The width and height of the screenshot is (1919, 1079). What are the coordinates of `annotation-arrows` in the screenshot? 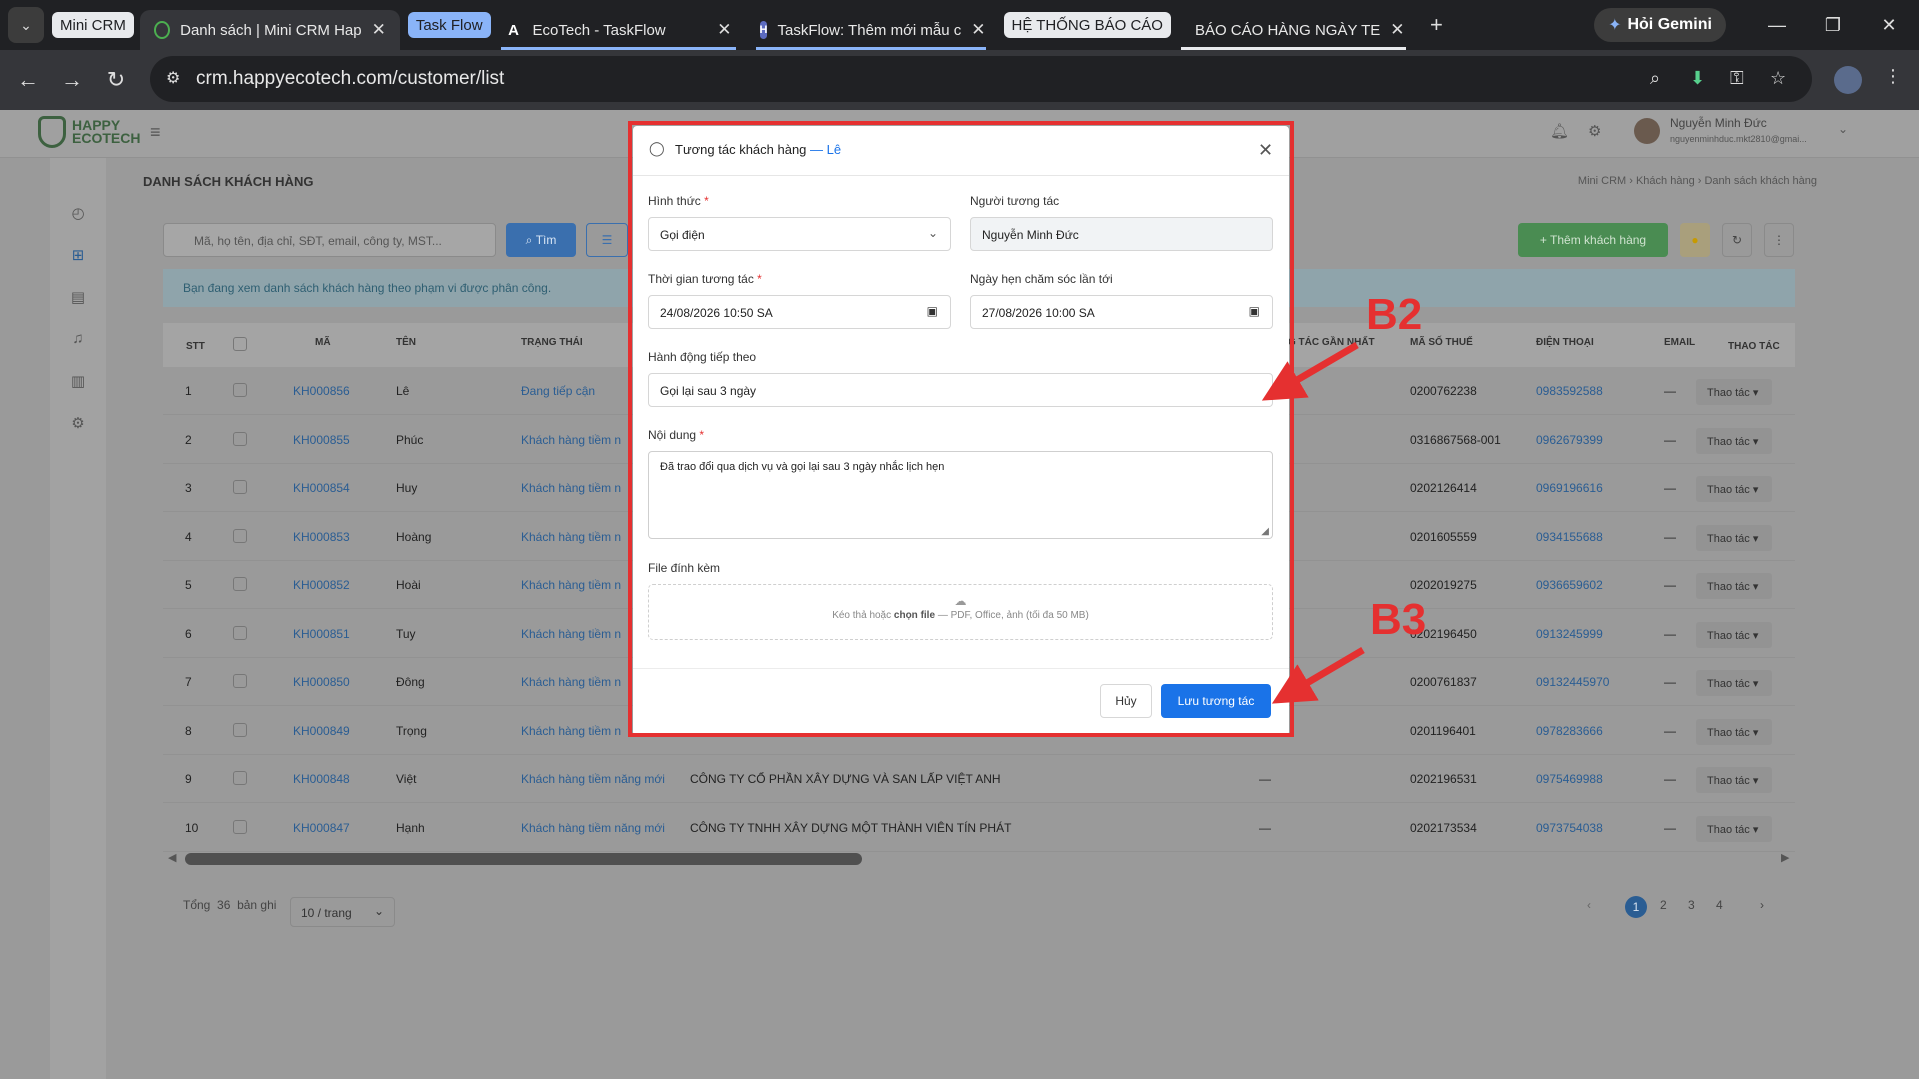 It's located at (1313, 522).